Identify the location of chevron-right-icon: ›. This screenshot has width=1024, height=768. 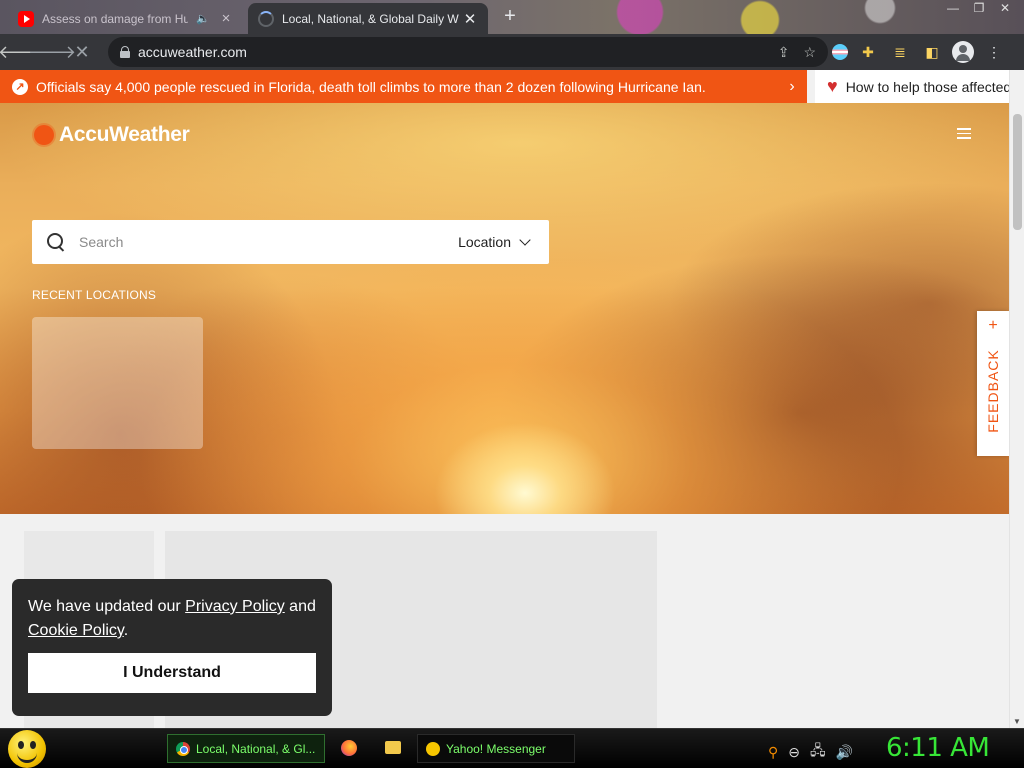
(792, 87).